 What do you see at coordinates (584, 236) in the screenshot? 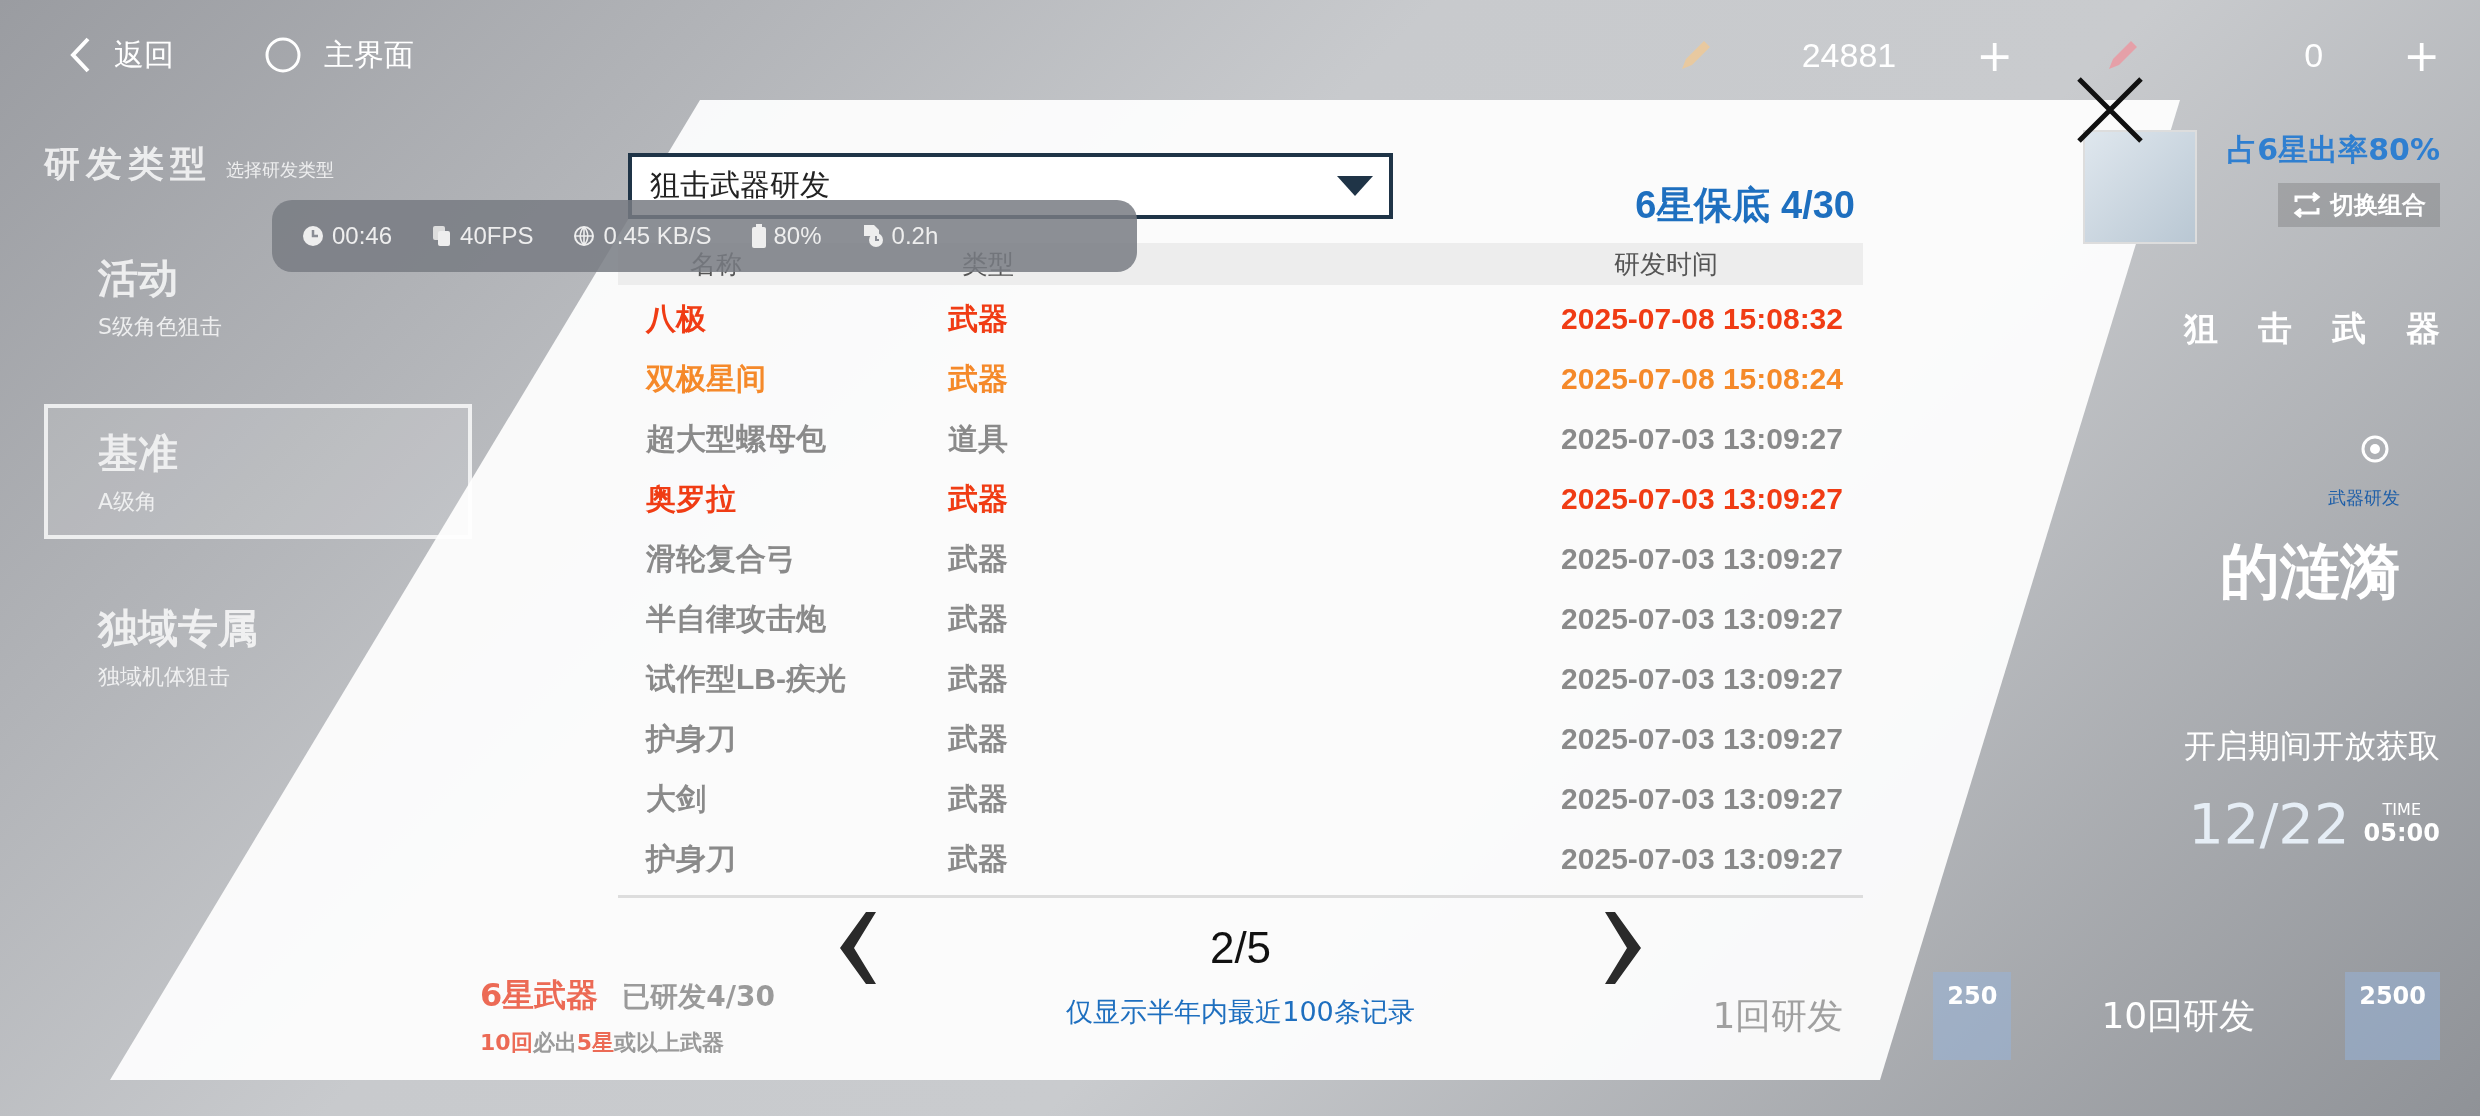
I see `globe-icon` at bounding box center [584, 236].